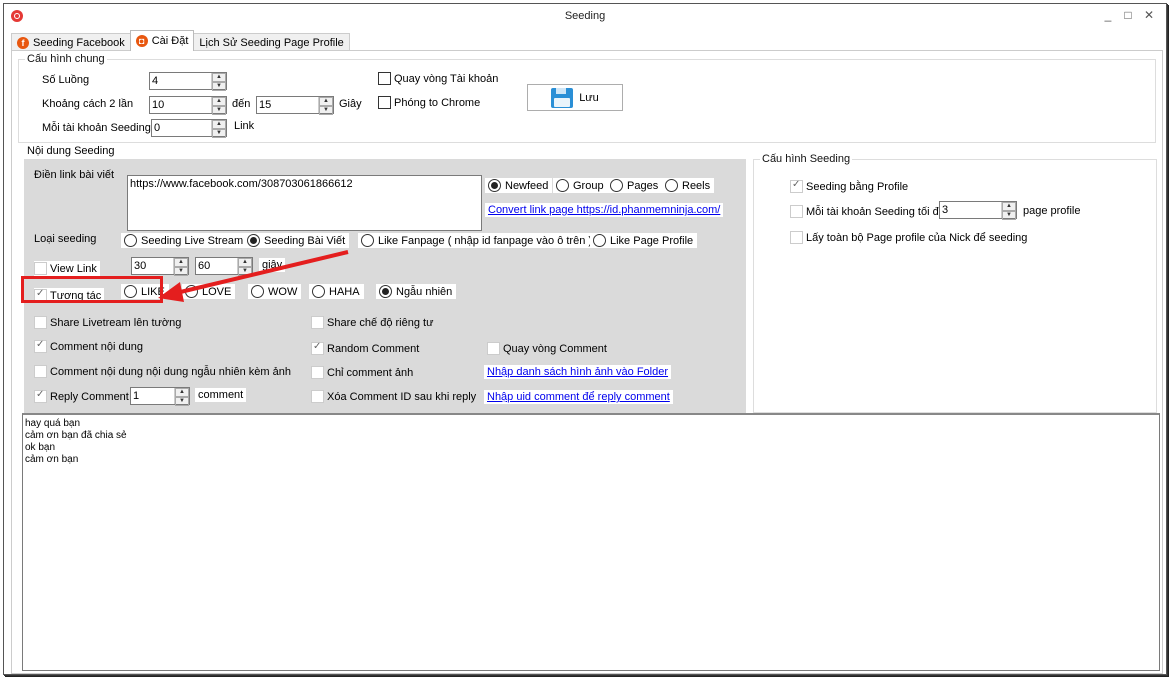 The image size is (1171, 680). I want to click on rotate-accounts-checkbox: Quay vòng Tài khoản, so click(438, 78).